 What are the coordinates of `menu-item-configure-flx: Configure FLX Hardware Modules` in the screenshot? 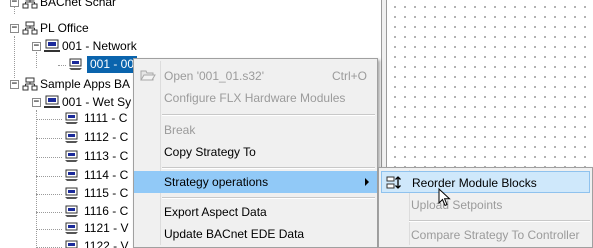 It's located at (255, 98).